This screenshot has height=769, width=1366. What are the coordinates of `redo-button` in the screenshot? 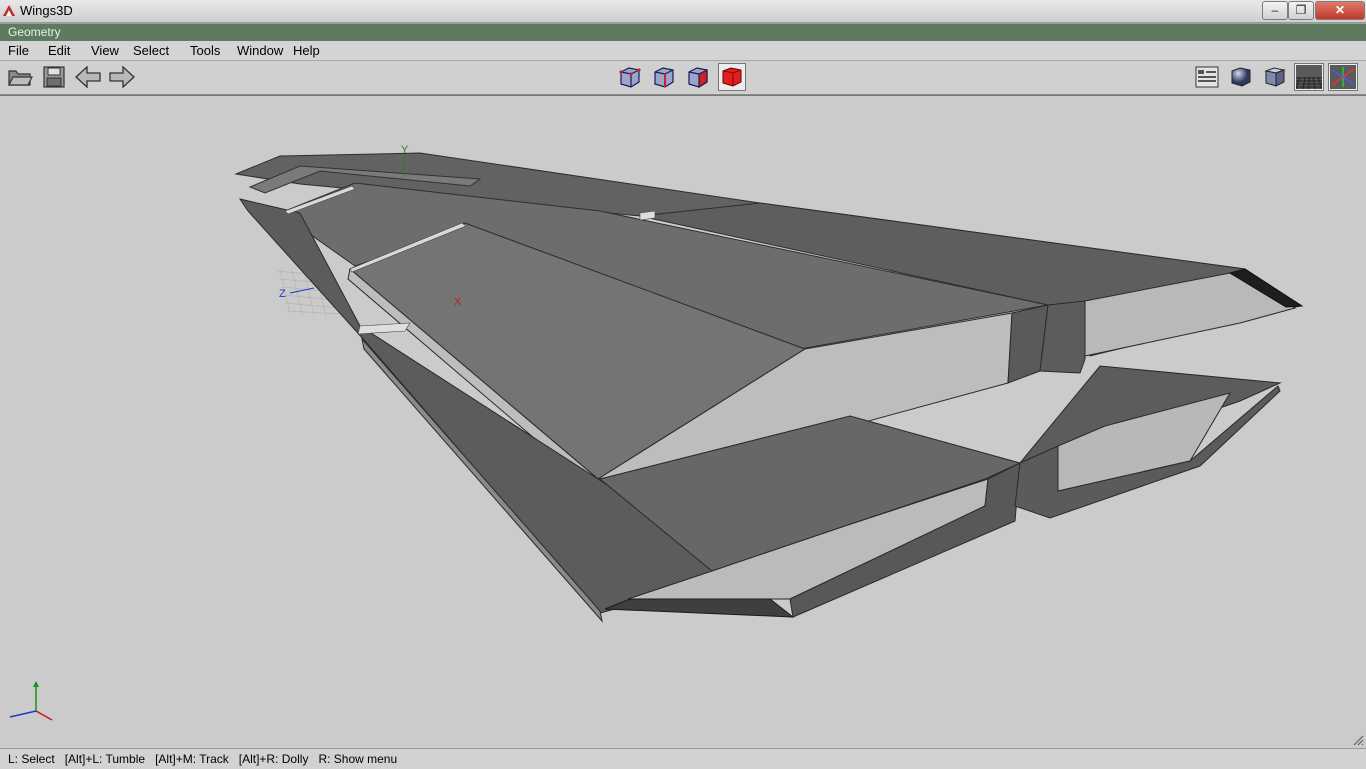 It's located at (122, 77).